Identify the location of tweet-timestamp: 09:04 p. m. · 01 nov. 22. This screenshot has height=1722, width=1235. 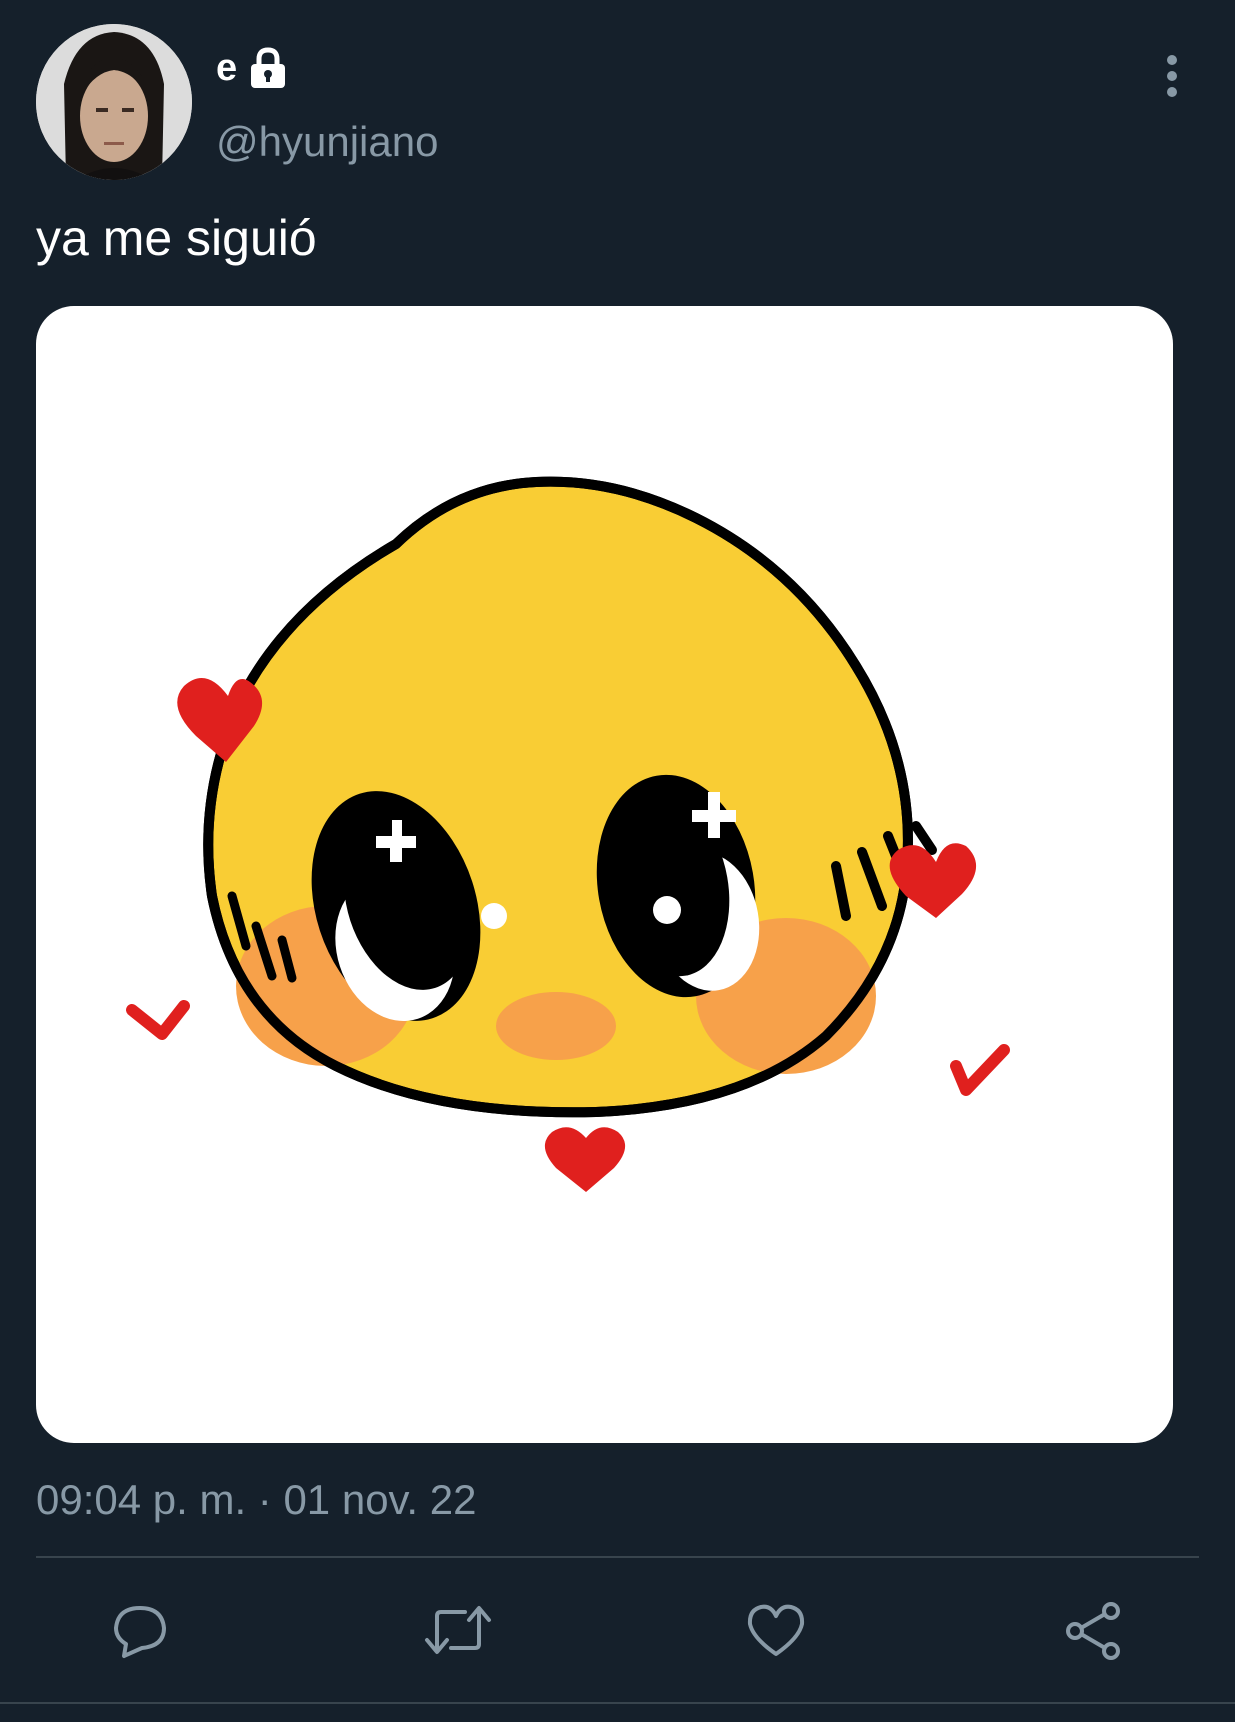
(256, 1500).